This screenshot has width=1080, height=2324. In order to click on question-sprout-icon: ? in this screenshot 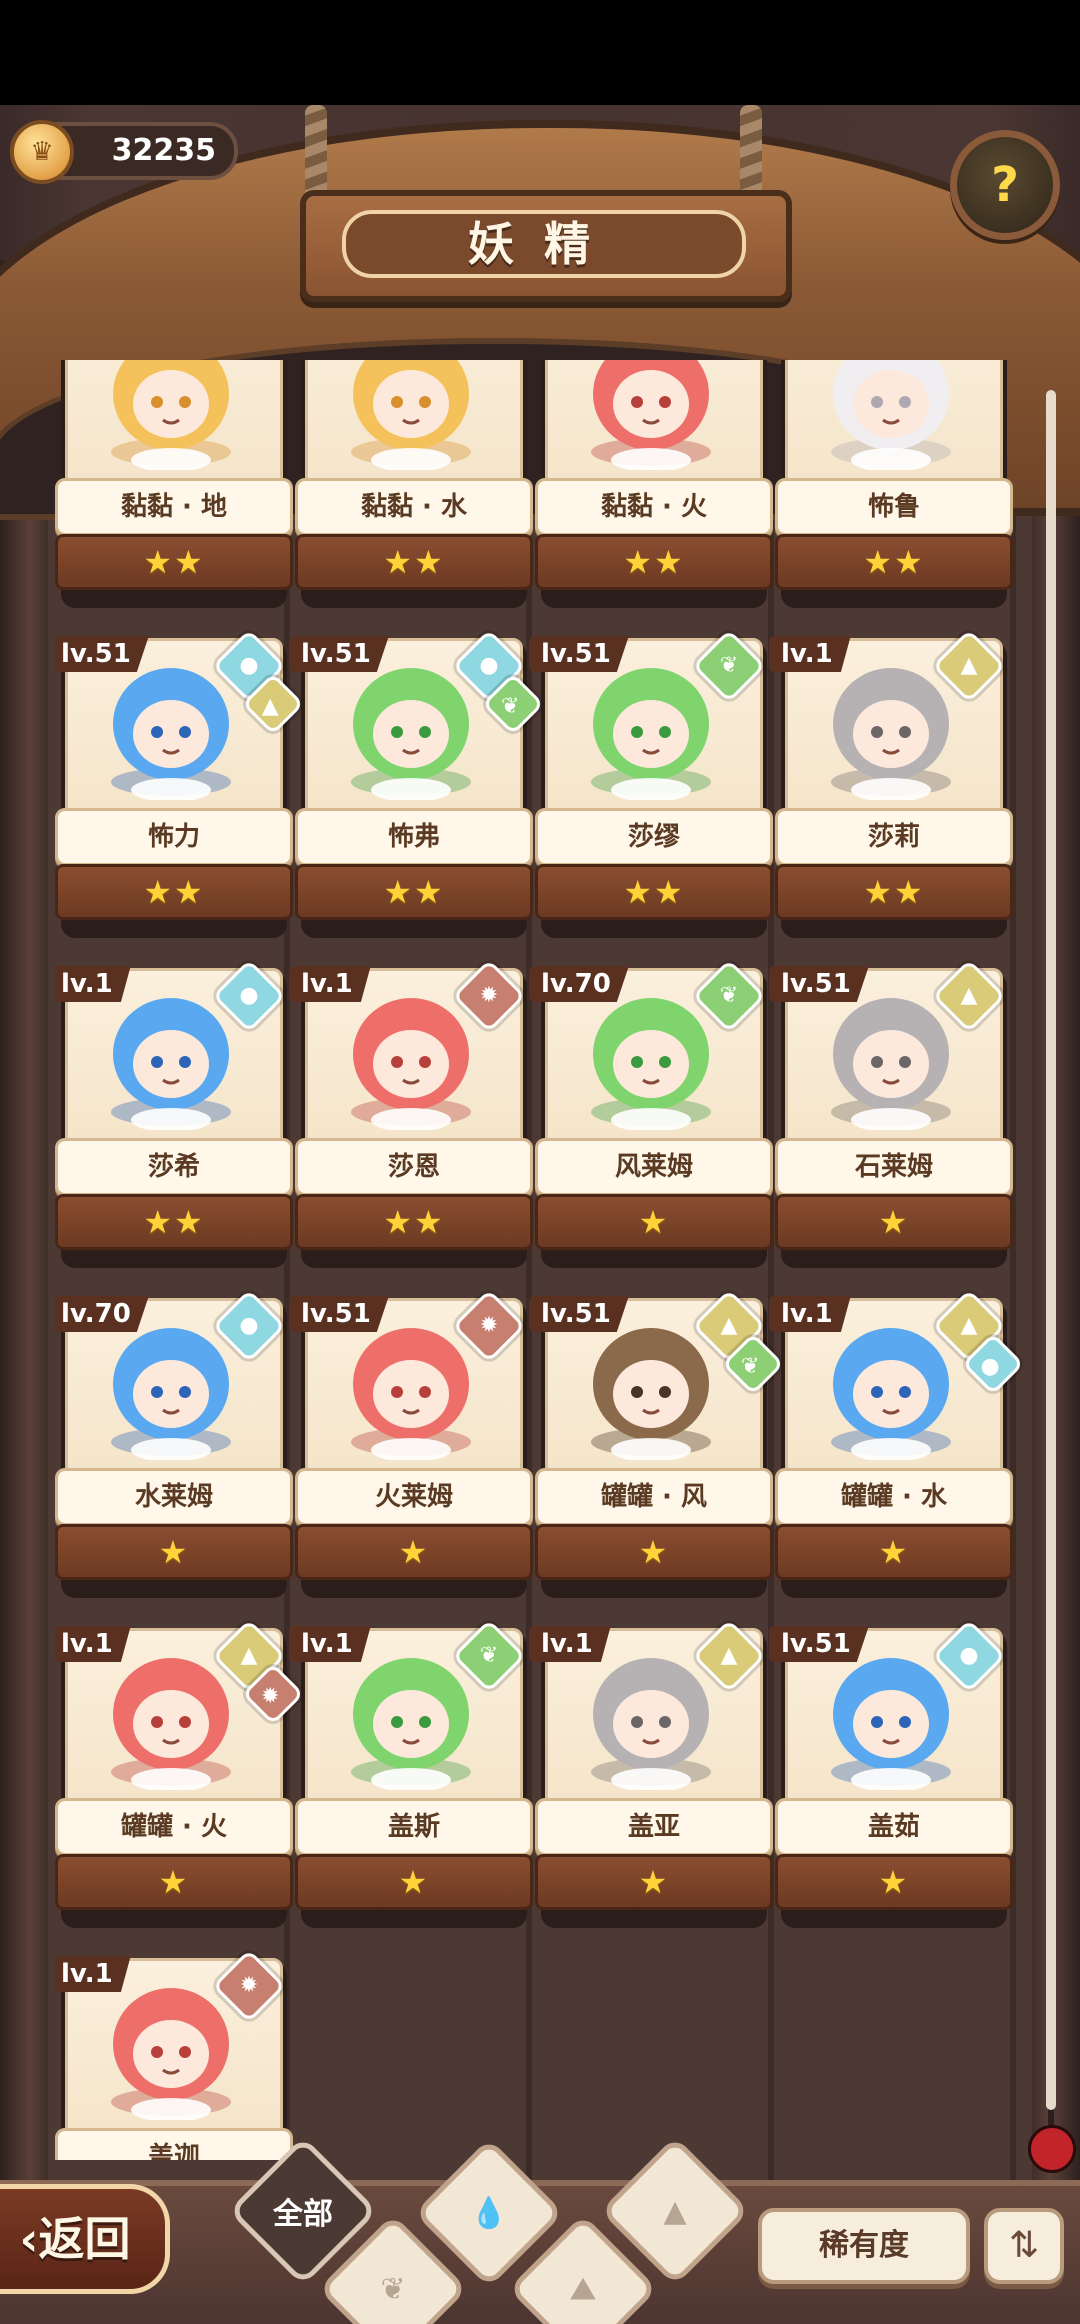, I will do `click(1005, 185)`.